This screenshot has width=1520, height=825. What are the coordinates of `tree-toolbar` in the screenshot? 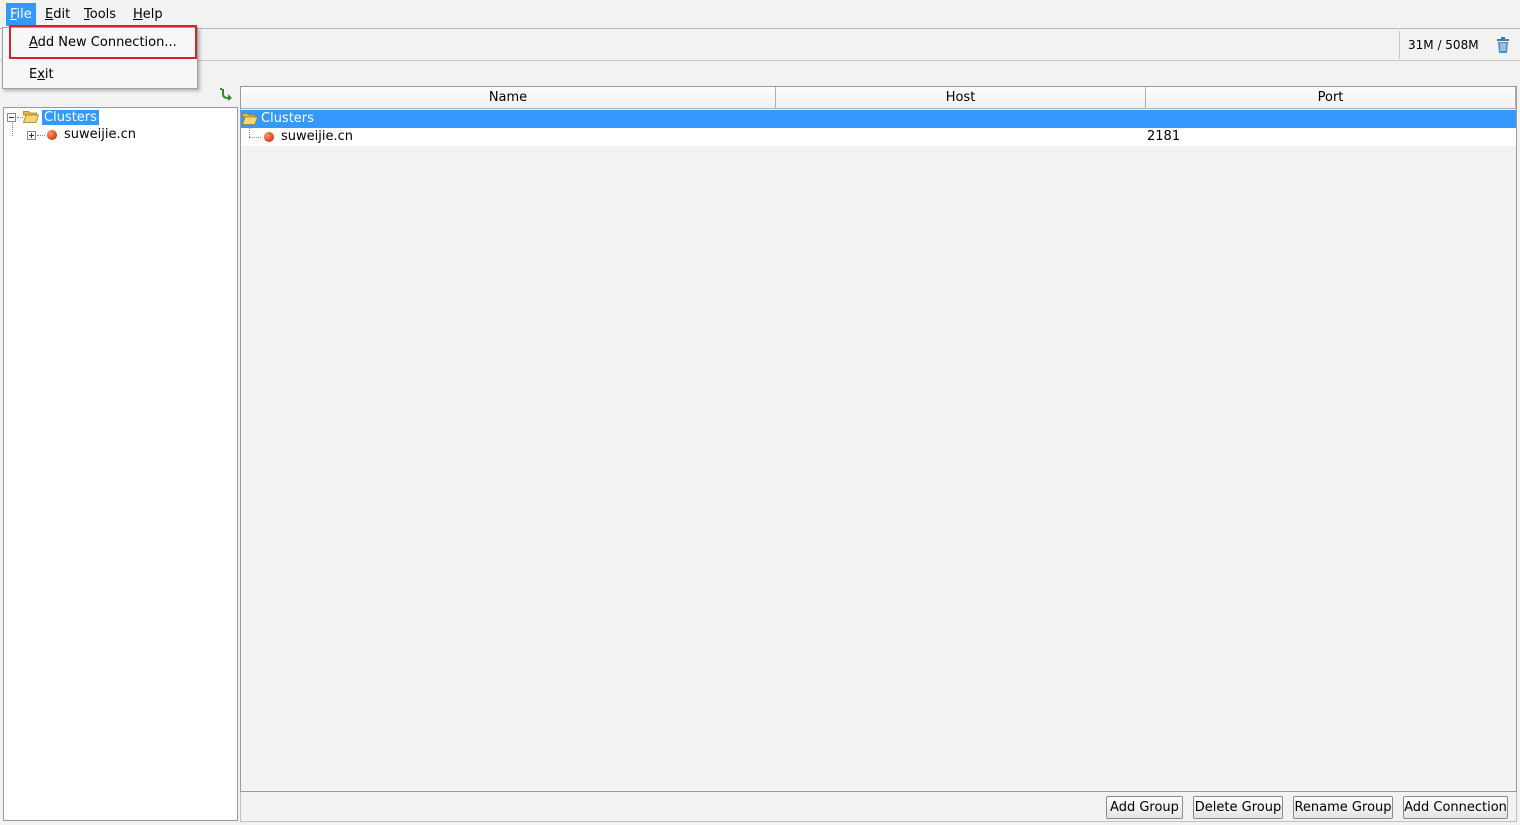 It's located at (120, 96).